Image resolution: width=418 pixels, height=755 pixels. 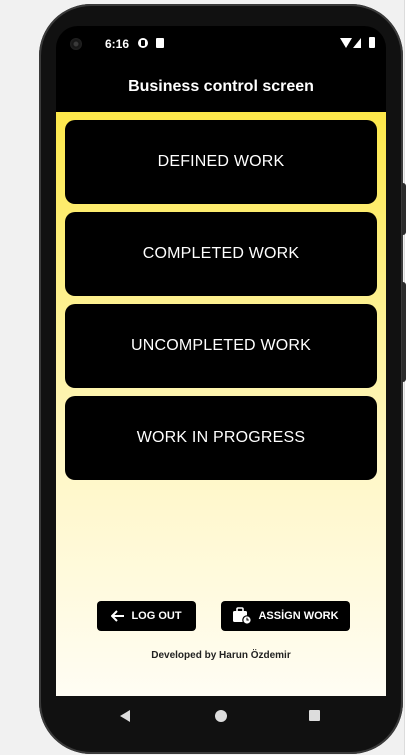 I want to click on completed-work-button: COMPLETED WORK, so click(x=221, y=254).